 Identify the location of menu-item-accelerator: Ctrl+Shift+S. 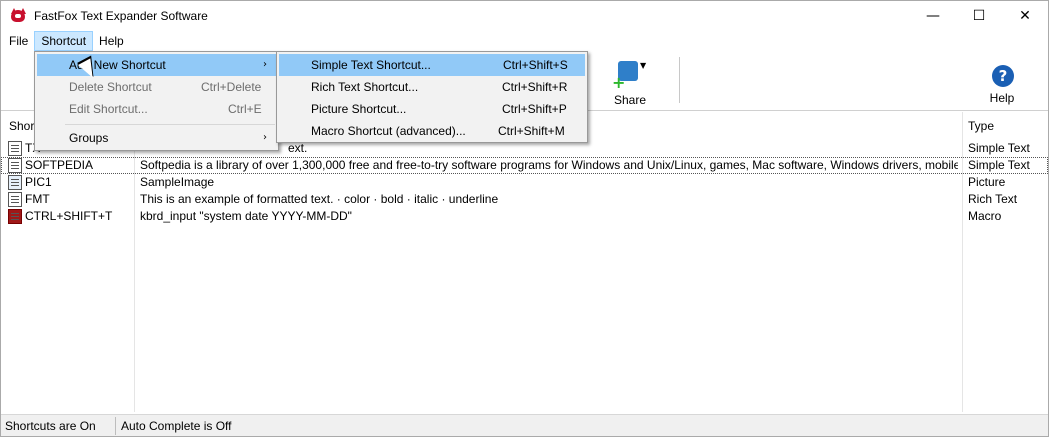
(535, 65).